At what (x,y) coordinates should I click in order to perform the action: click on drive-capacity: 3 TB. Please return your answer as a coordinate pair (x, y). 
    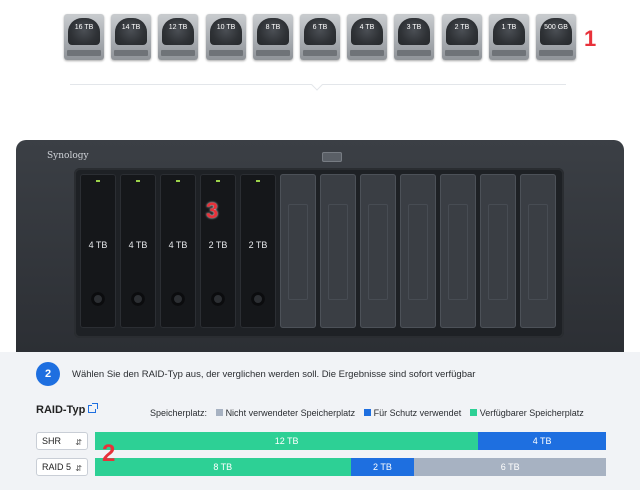
    Looking at the image, I should click on (414, 27).